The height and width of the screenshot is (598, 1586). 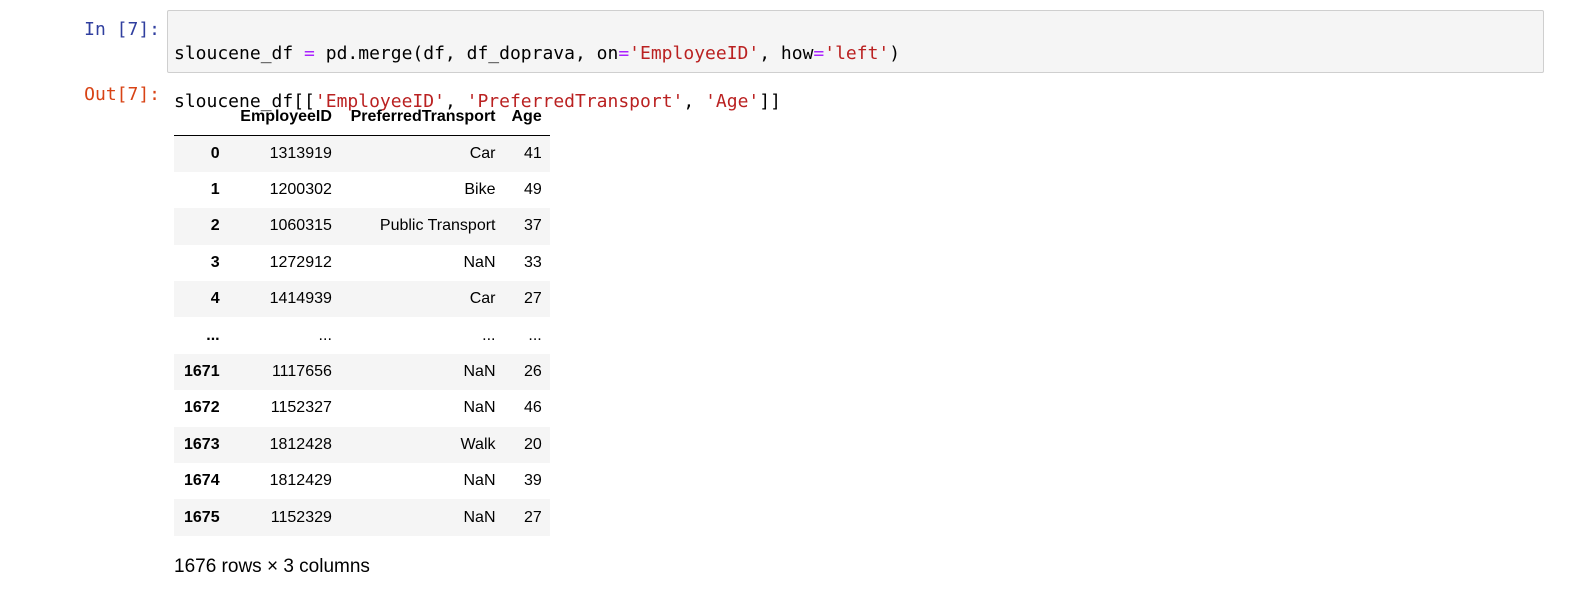 I want to click on cell-age: 39, so click(x=532, y=481).